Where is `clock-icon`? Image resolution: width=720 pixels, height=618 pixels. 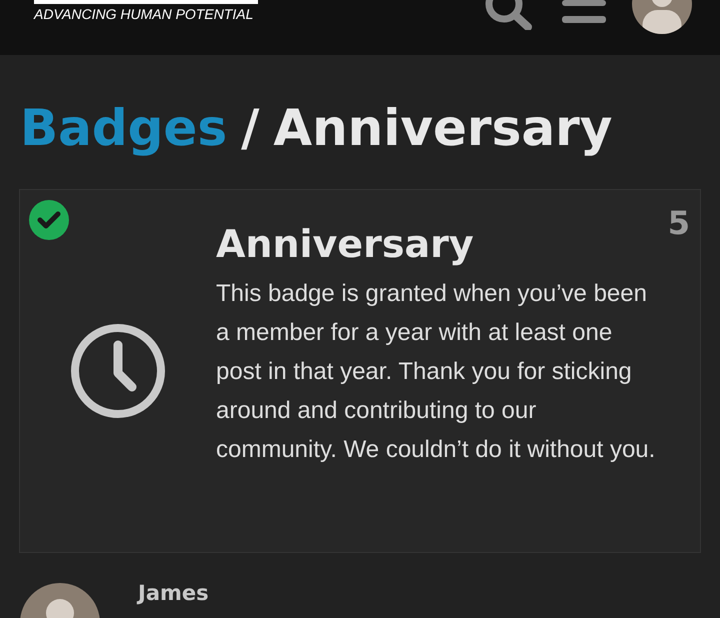
clock-icon is located at coordinates (118, 371).